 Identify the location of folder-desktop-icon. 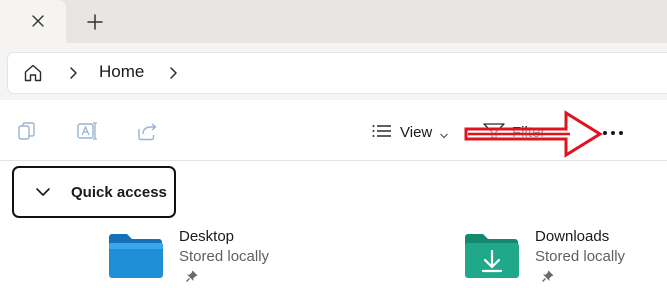
(136, 255).